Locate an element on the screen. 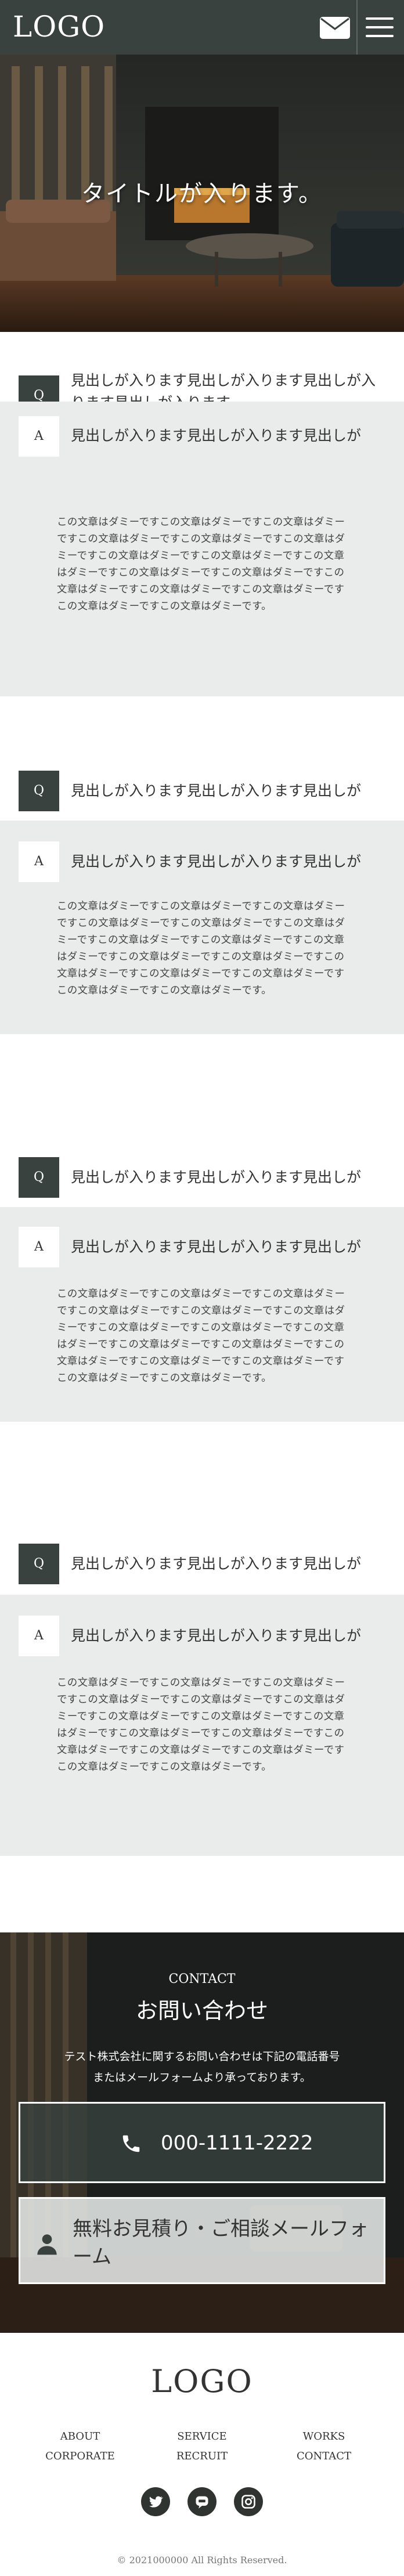  instagram-icon is located at coordinates (248, 2502).